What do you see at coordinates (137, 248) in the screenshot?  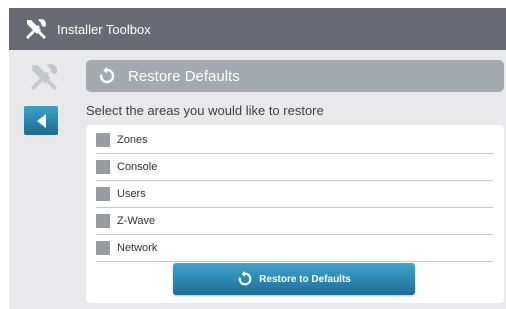 I see `list-item-label: Network` at bounding box center [137, 248].